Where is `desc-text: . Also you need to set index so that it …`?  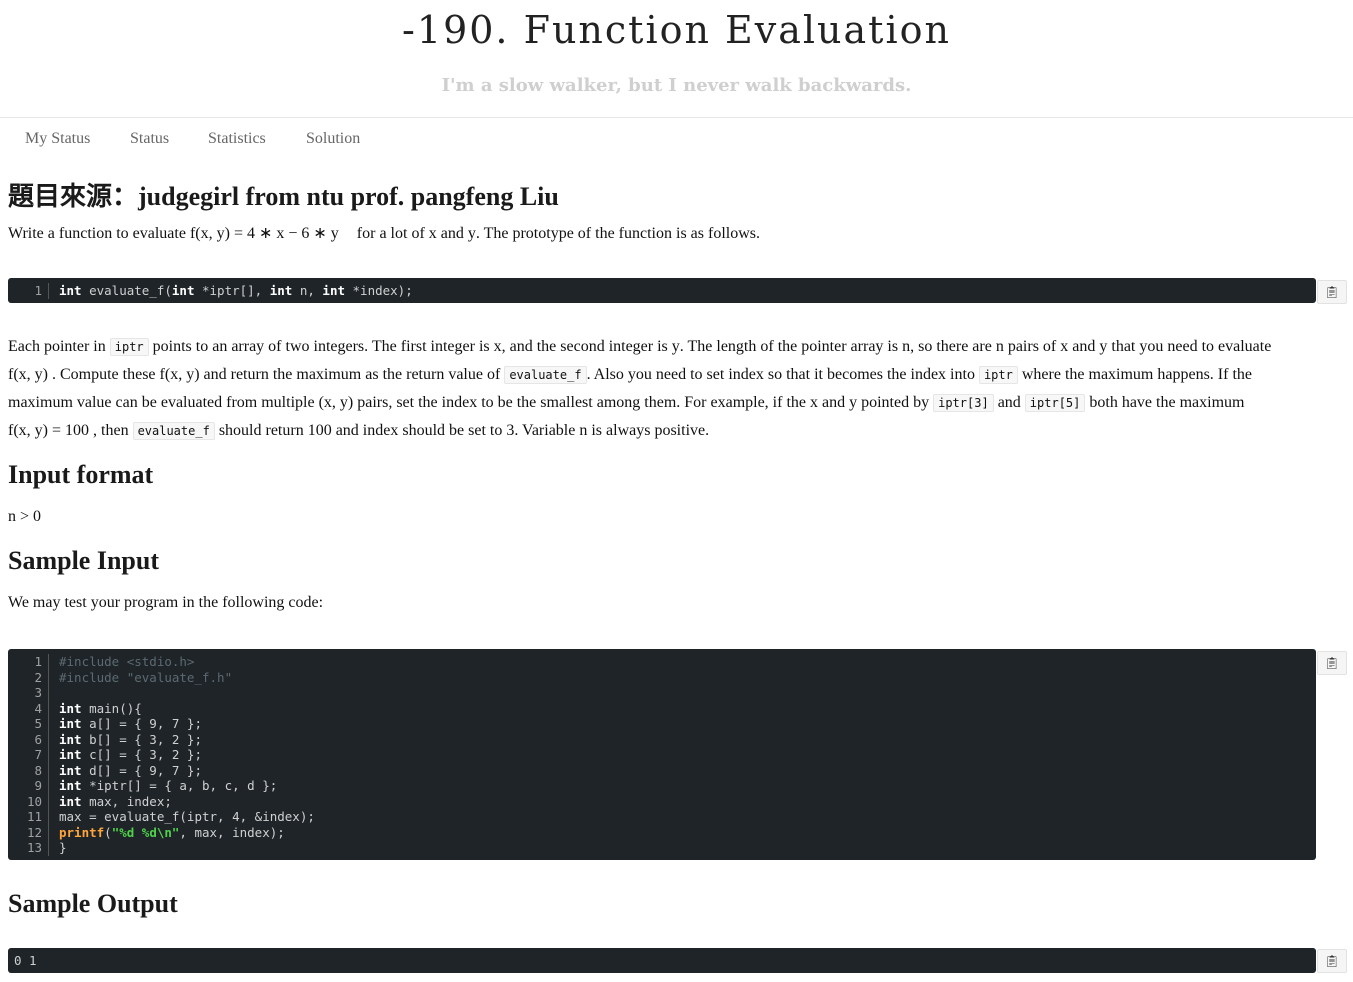 desc-text: . Also you need to set index so that it … is located at coordinates (782, 374).